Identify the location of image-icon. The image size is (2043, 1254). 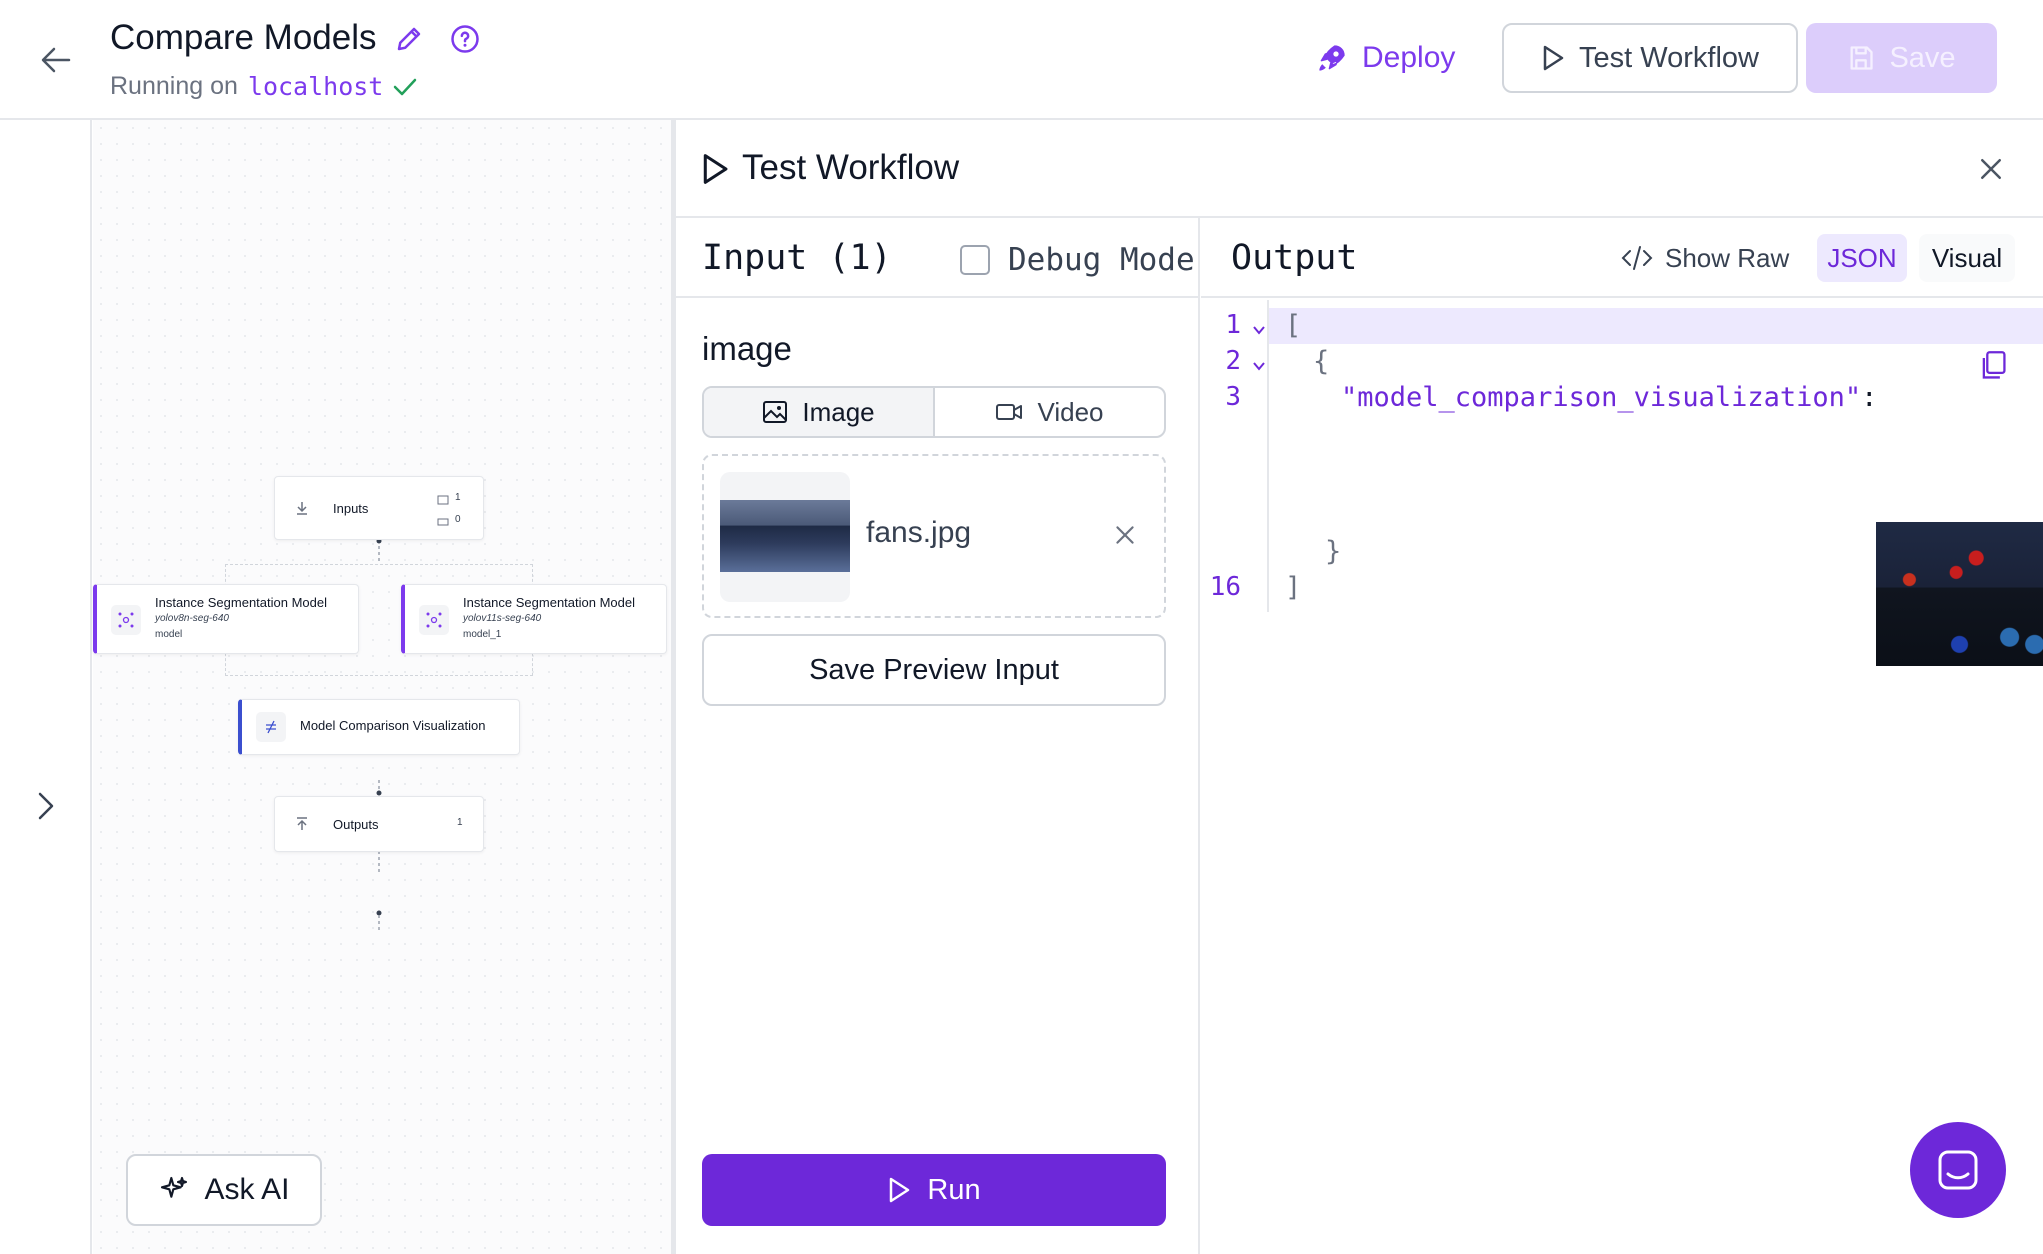
(775, 412).